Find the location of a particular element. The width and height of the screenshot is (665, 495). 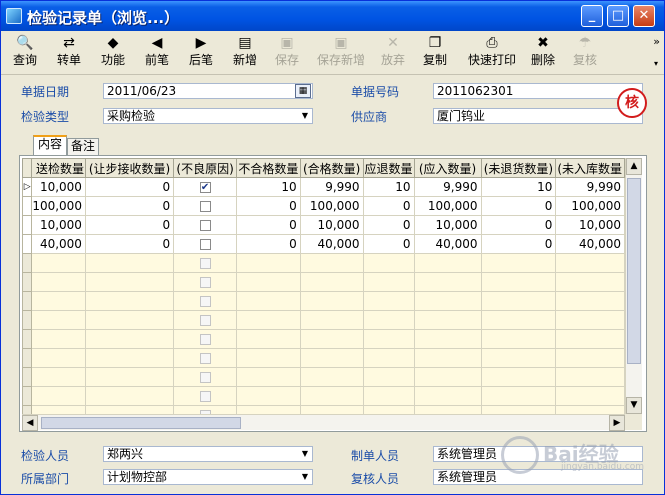

table-cell-should-in: 9,990 is located at coordinates (447, 187).